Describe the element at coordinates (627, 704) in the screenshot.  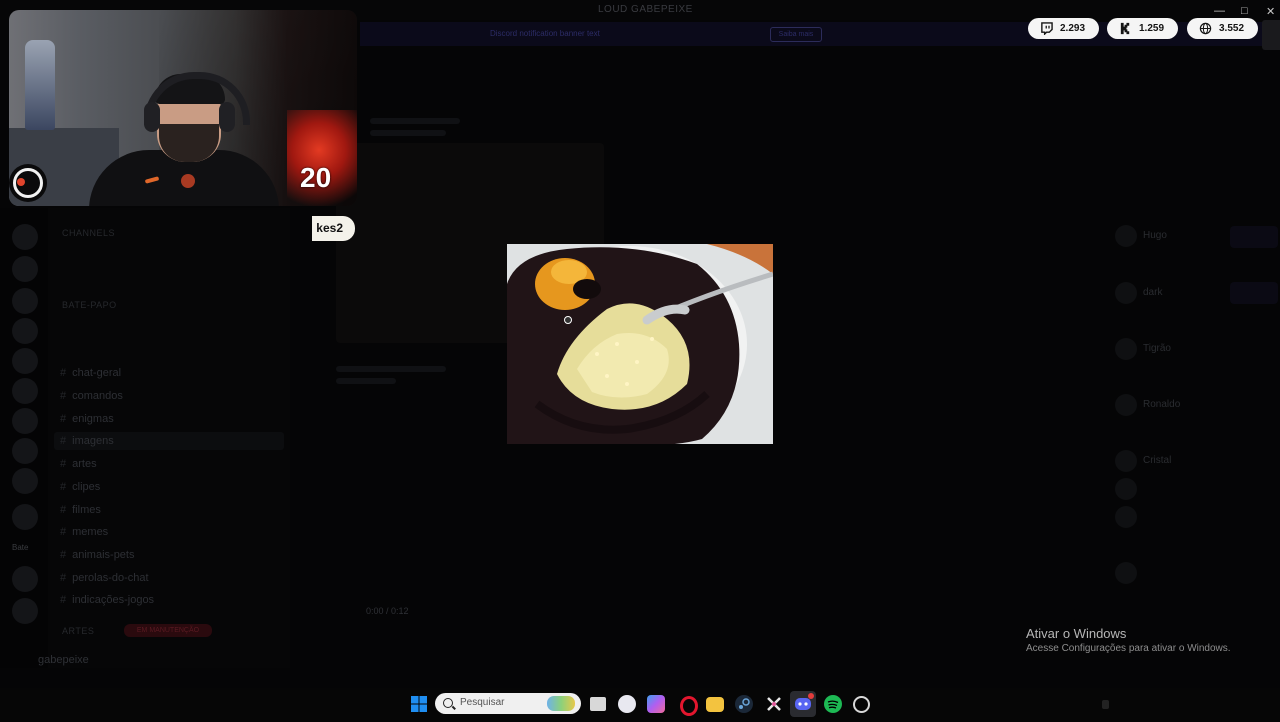
I see `ghost-app-icon` at that location.